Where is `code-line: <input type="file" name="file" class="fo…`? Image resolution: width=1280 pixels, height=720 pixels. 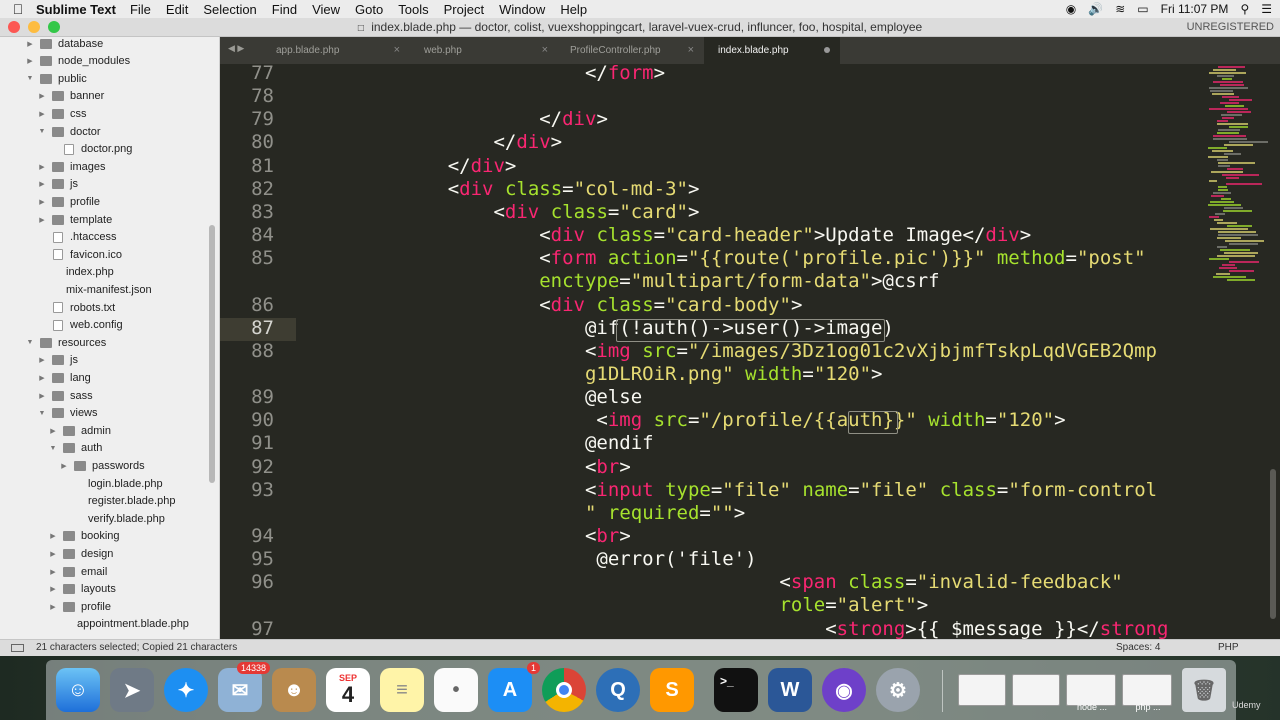 code-line: <input type="file" name="file" class="fo… is located at coordinates (728, 490).